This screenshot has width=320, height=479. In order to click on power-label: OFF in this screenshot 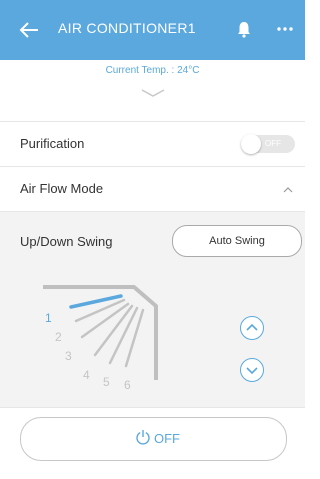, I will do `click(167, 438)`.